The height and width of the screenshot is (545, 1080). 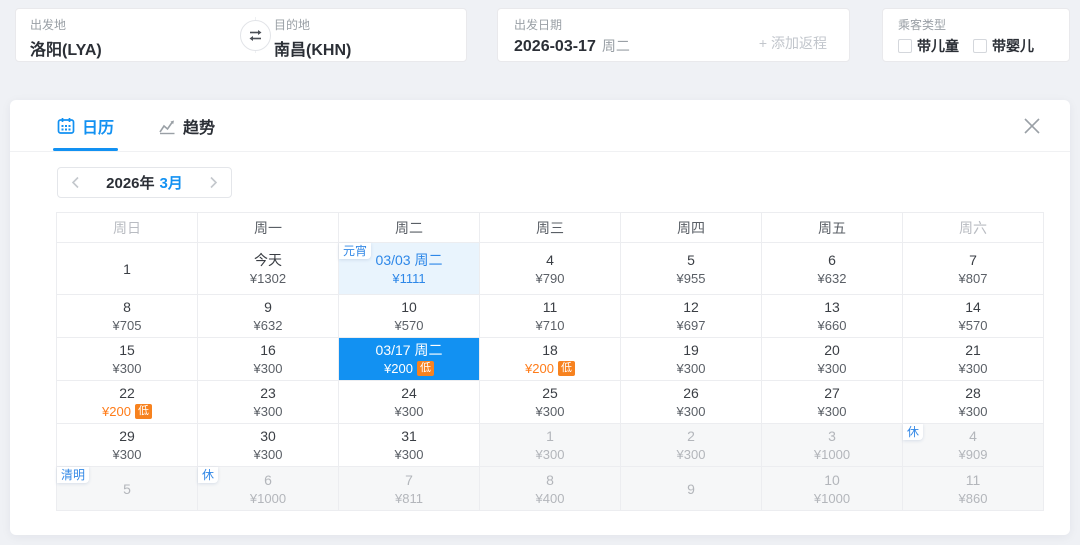 I want to click on close-button, so click(x=1032, y=126).